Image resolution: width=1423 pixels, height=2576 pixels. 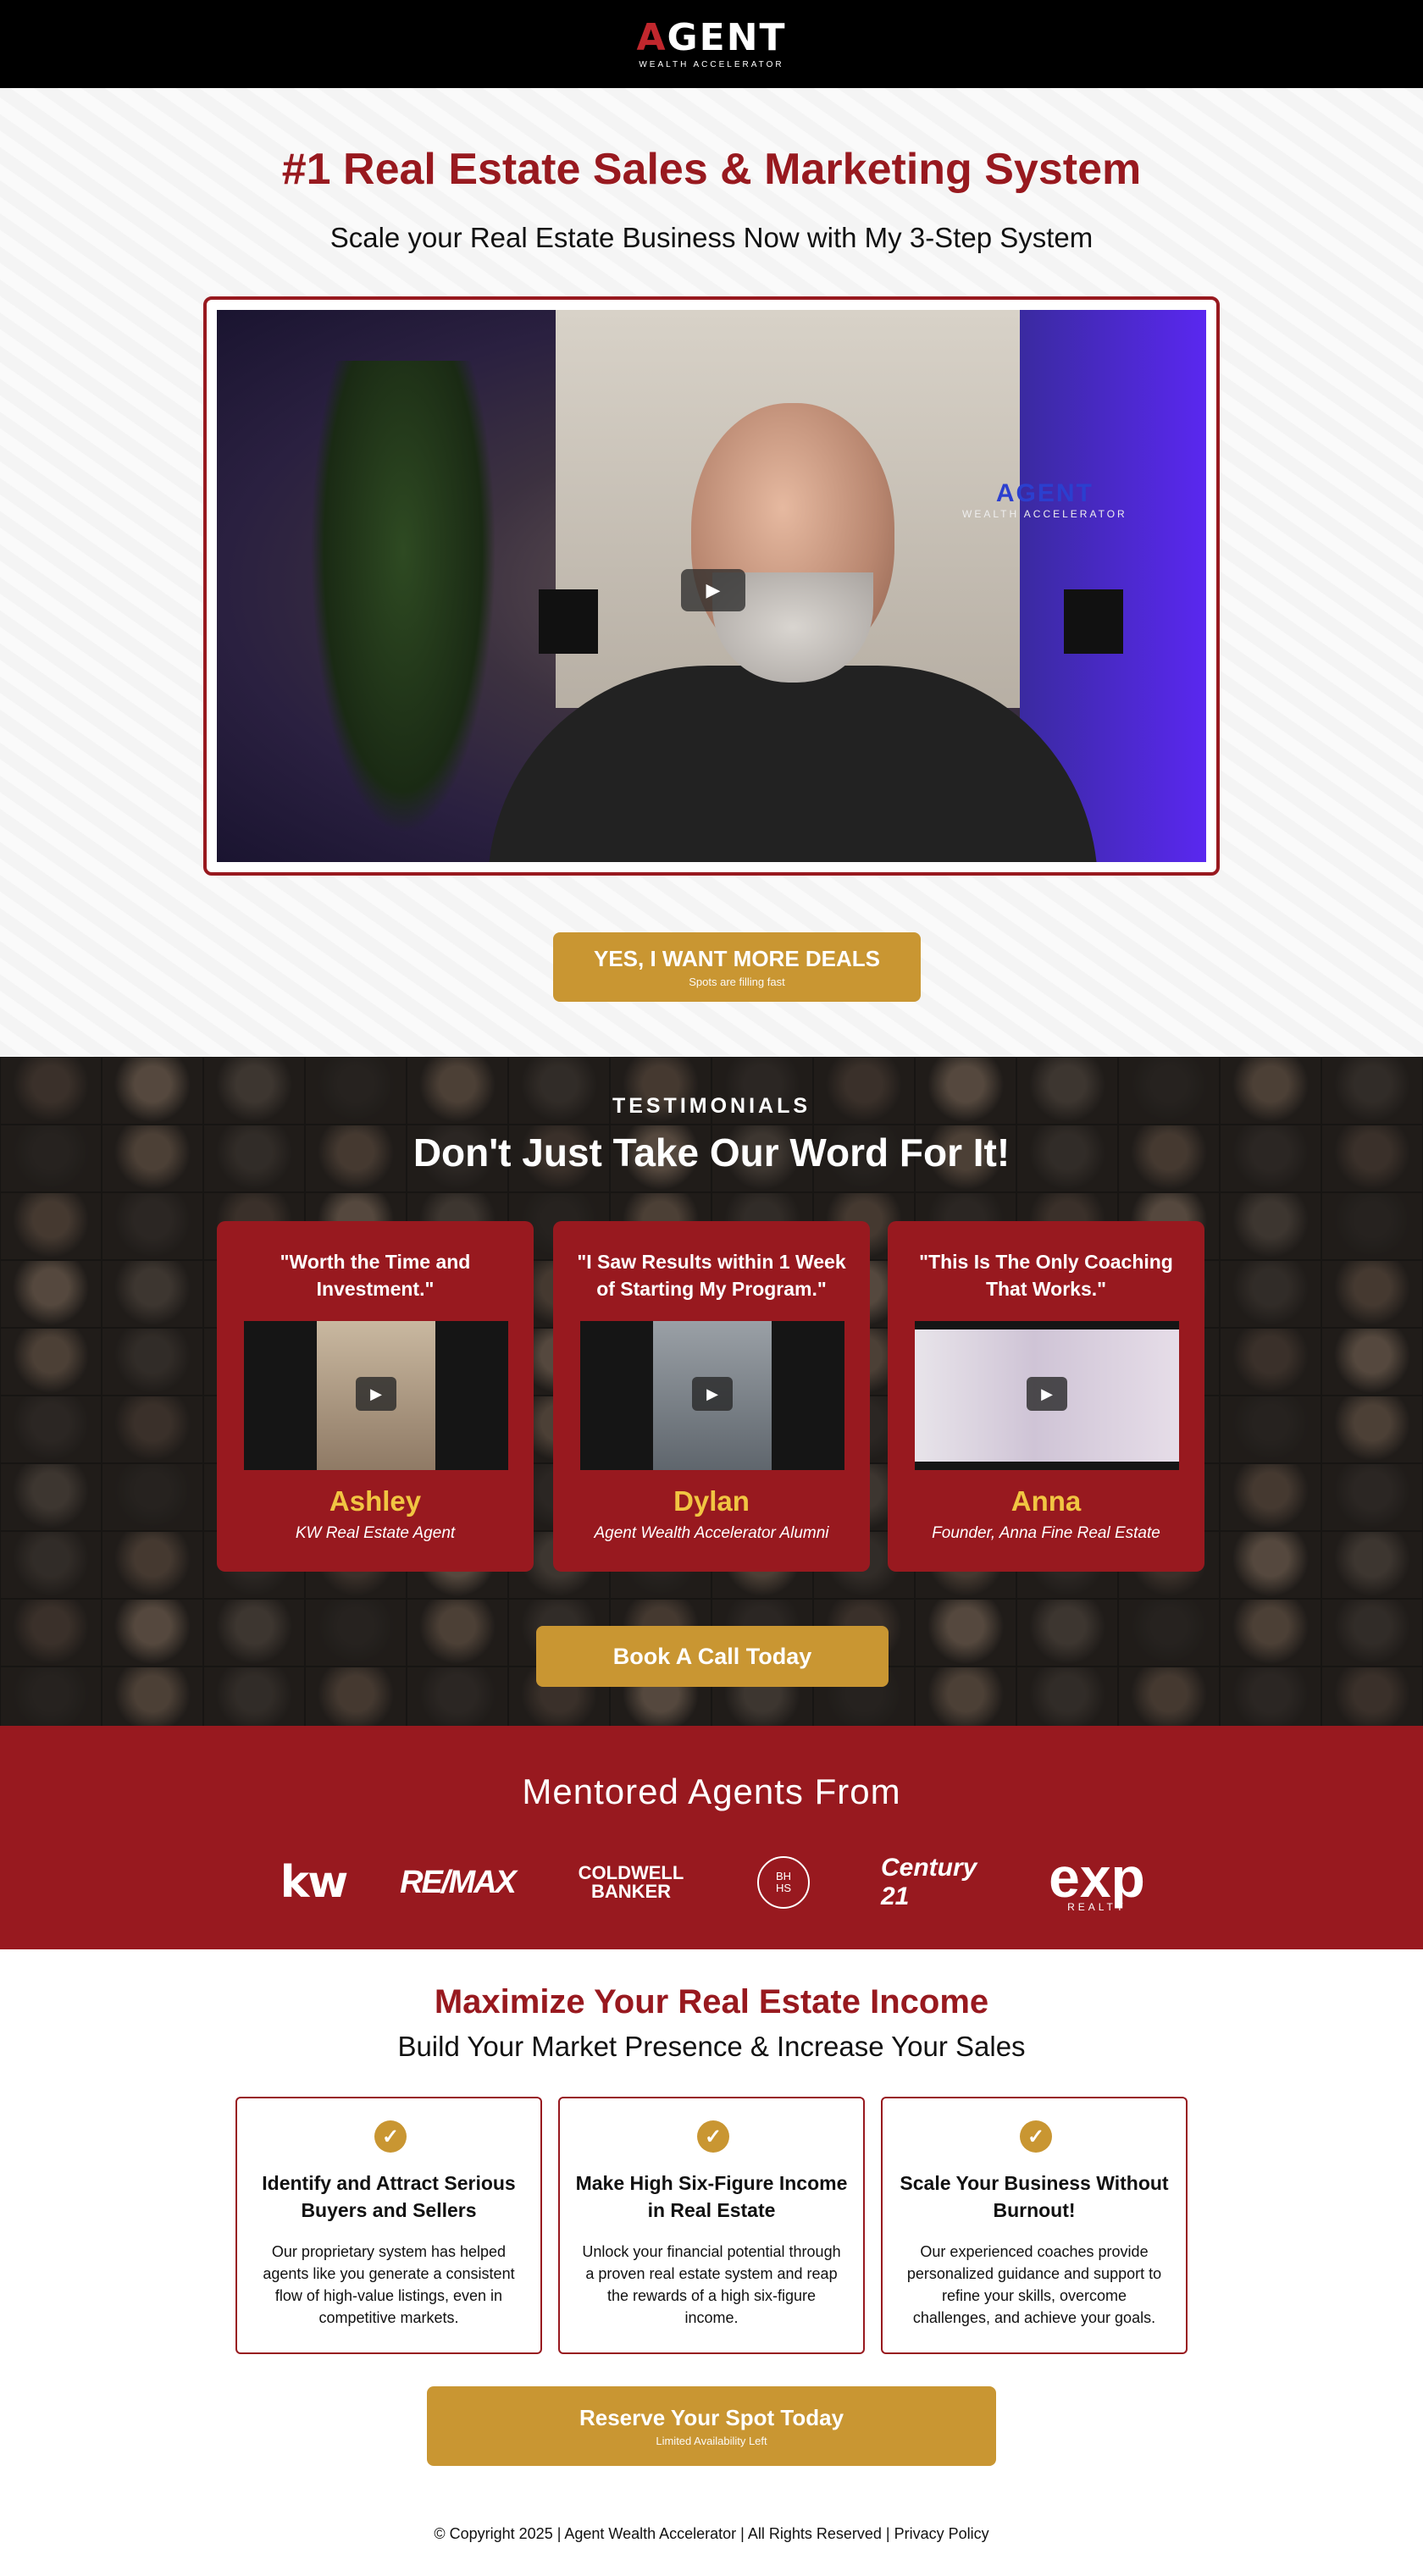 What do you see at coordinates (375, 1275) in the screenshot?
I see `testimonial-quote: "Worth the Time and Investment."` at bounding box center [375, 1275].